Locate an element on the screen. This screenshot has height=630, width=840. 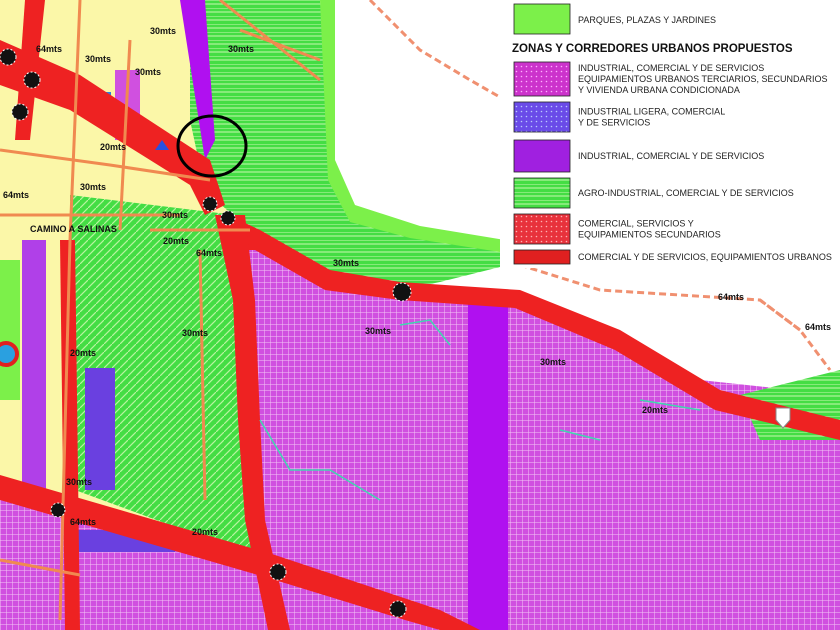
legend-item-label-0-0: INDUSTRIAL, COMERCIAL Y DE SERVICIOS is located at coordinates (671, 68).